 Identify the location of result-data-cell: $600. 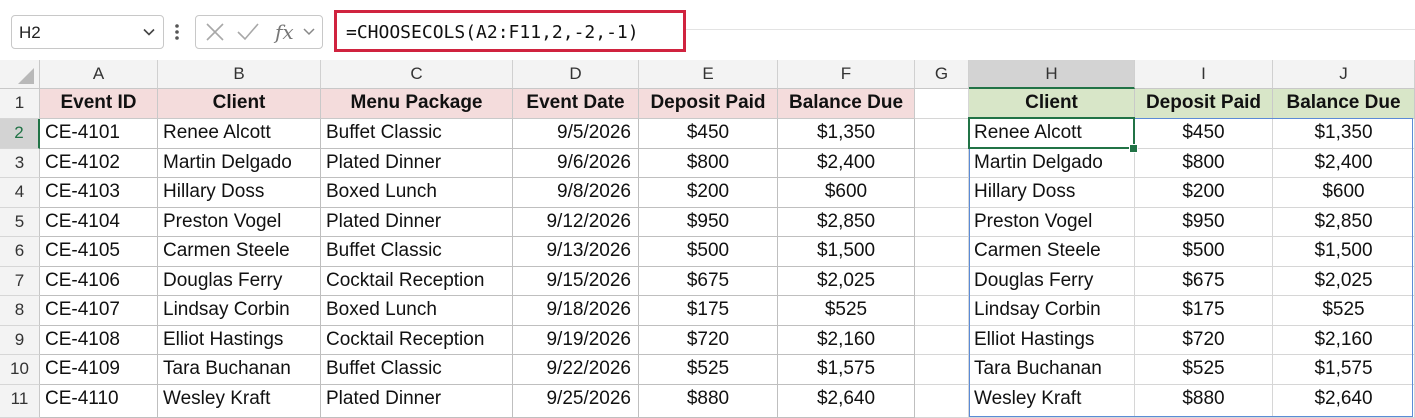
(1344, 193).